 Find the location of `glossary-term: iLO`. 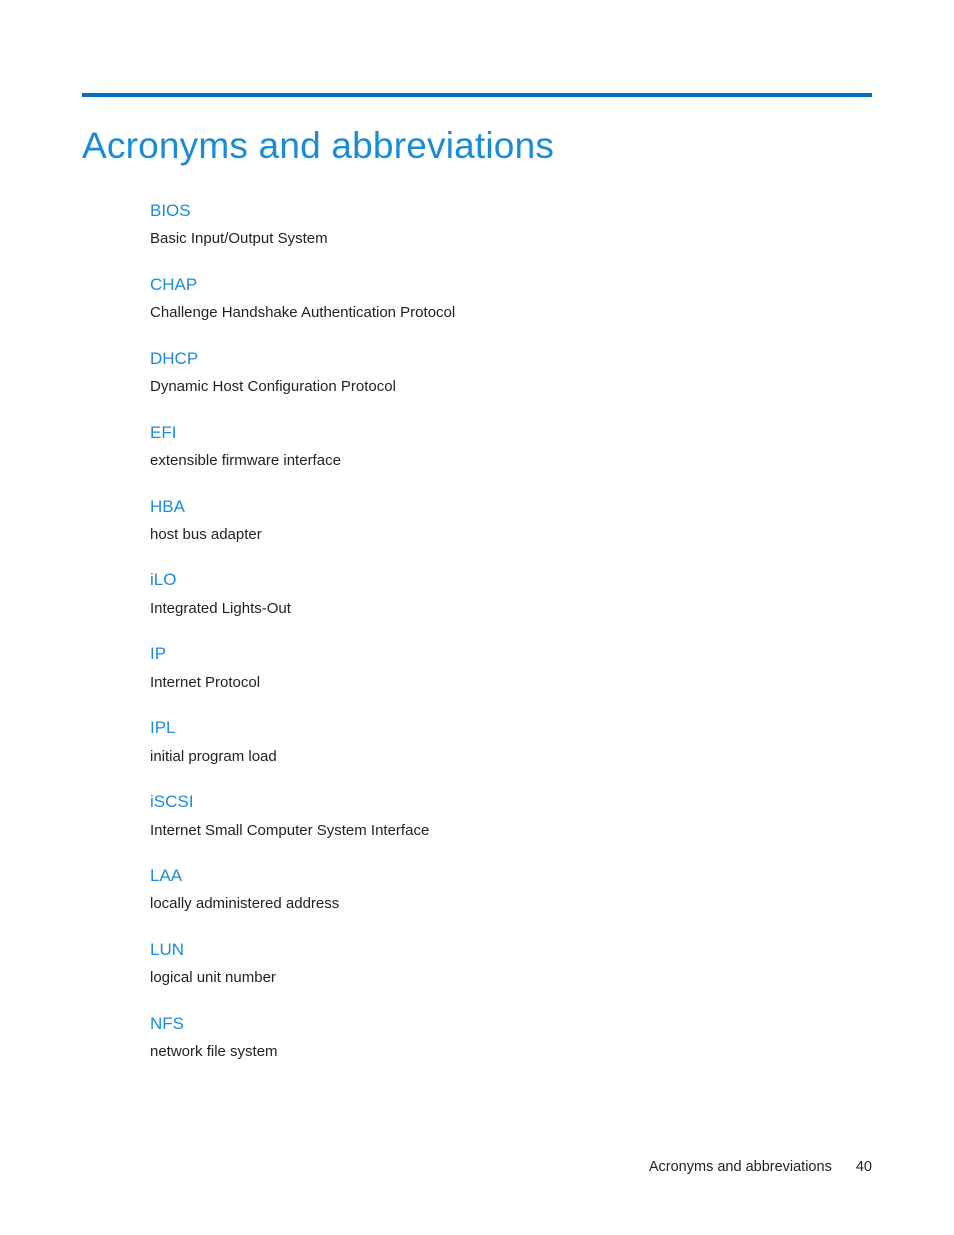

glossary-term: iLO is located at coordinates (163, 580).